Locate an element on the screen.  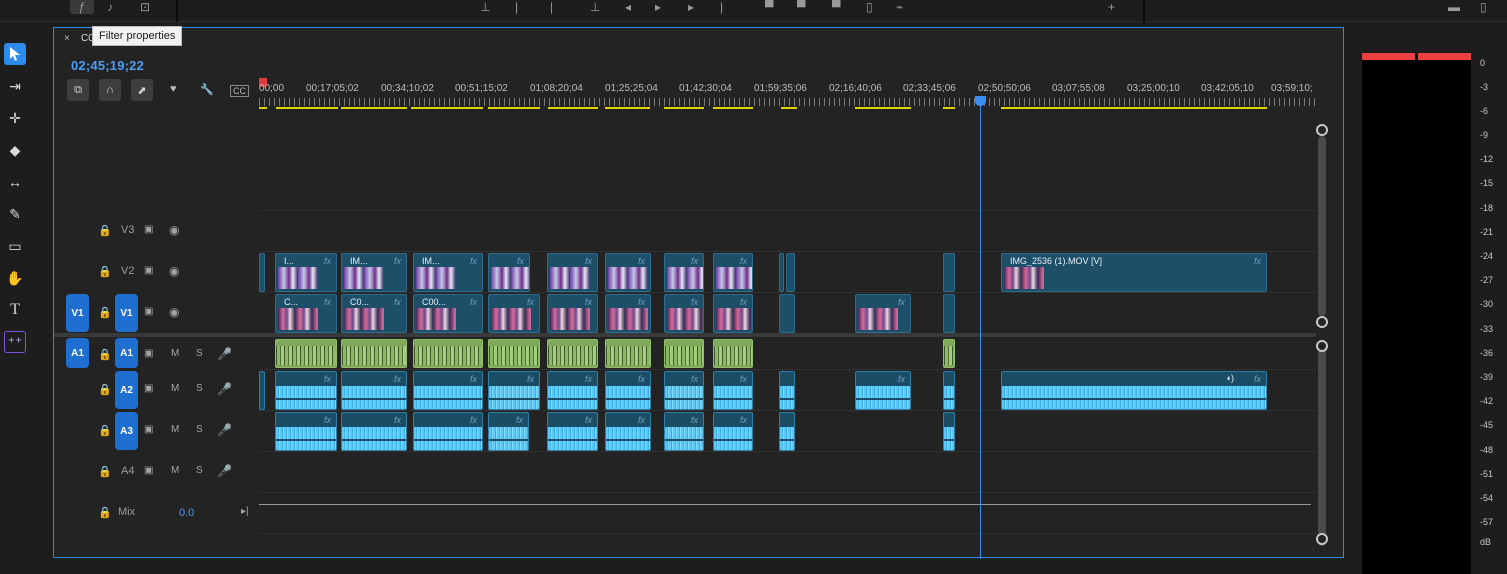
export-frame-icon: ▀ is located at coordinates (836, 7).